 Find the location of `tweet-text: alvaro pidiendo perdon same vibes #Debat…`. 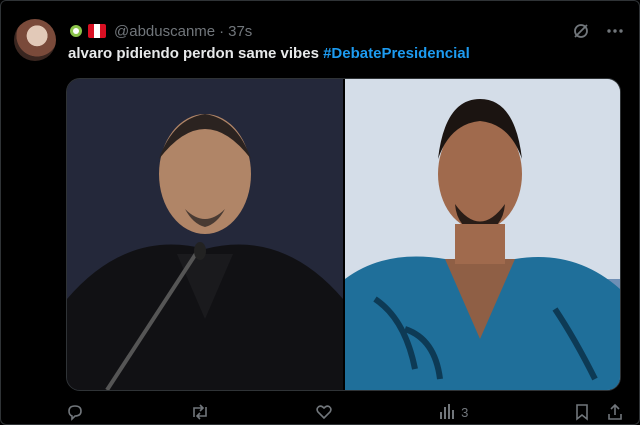

tweet-text: alvaro pidiendo perdon same vibes #Debat… is located at coordinates (269, 53).